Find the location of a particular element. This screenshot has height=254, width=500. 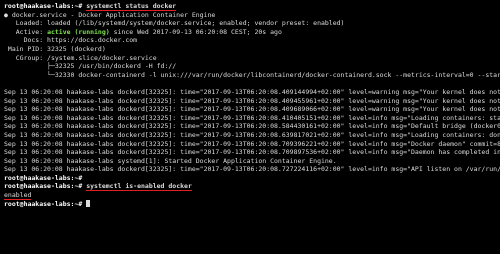

service-docs-line: Docs: https://docs.docker.com is located at coordinates (71, 40).